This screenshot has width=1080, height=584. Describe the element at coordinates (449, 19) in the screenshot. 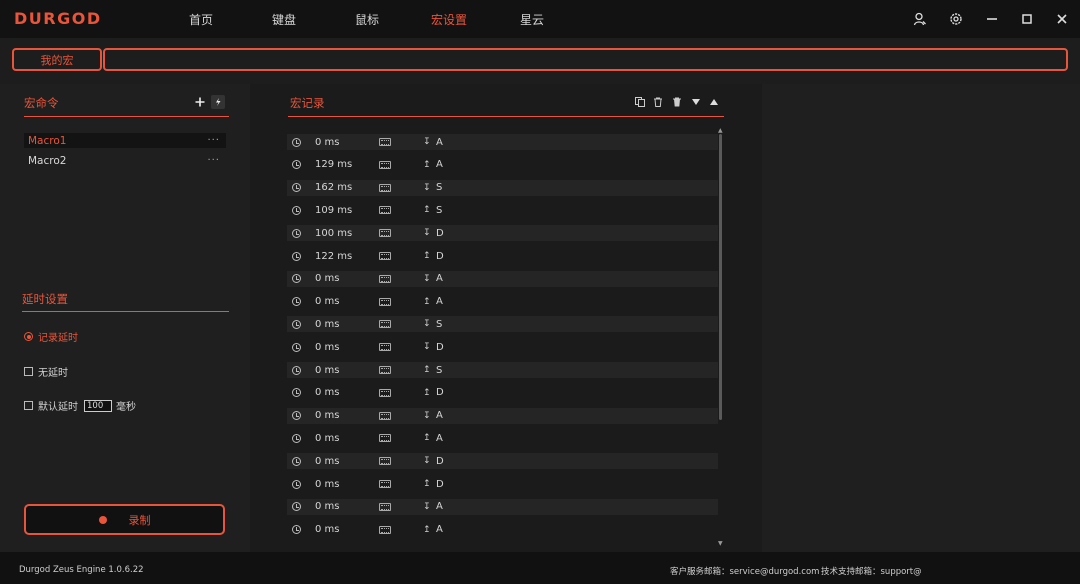

I see `nav-macro-settings: 宏设置` at that location.